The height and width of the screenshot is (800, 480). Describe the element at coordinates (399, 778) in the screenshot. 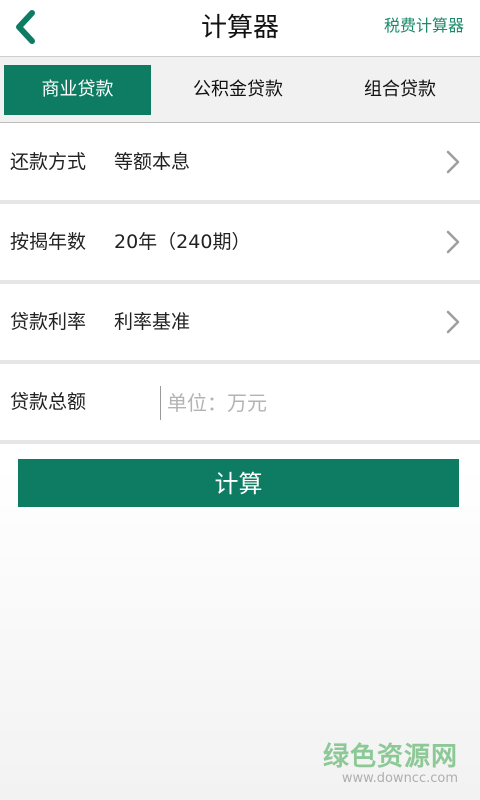

I see `watermark-url: www.downcc.com` at that location.